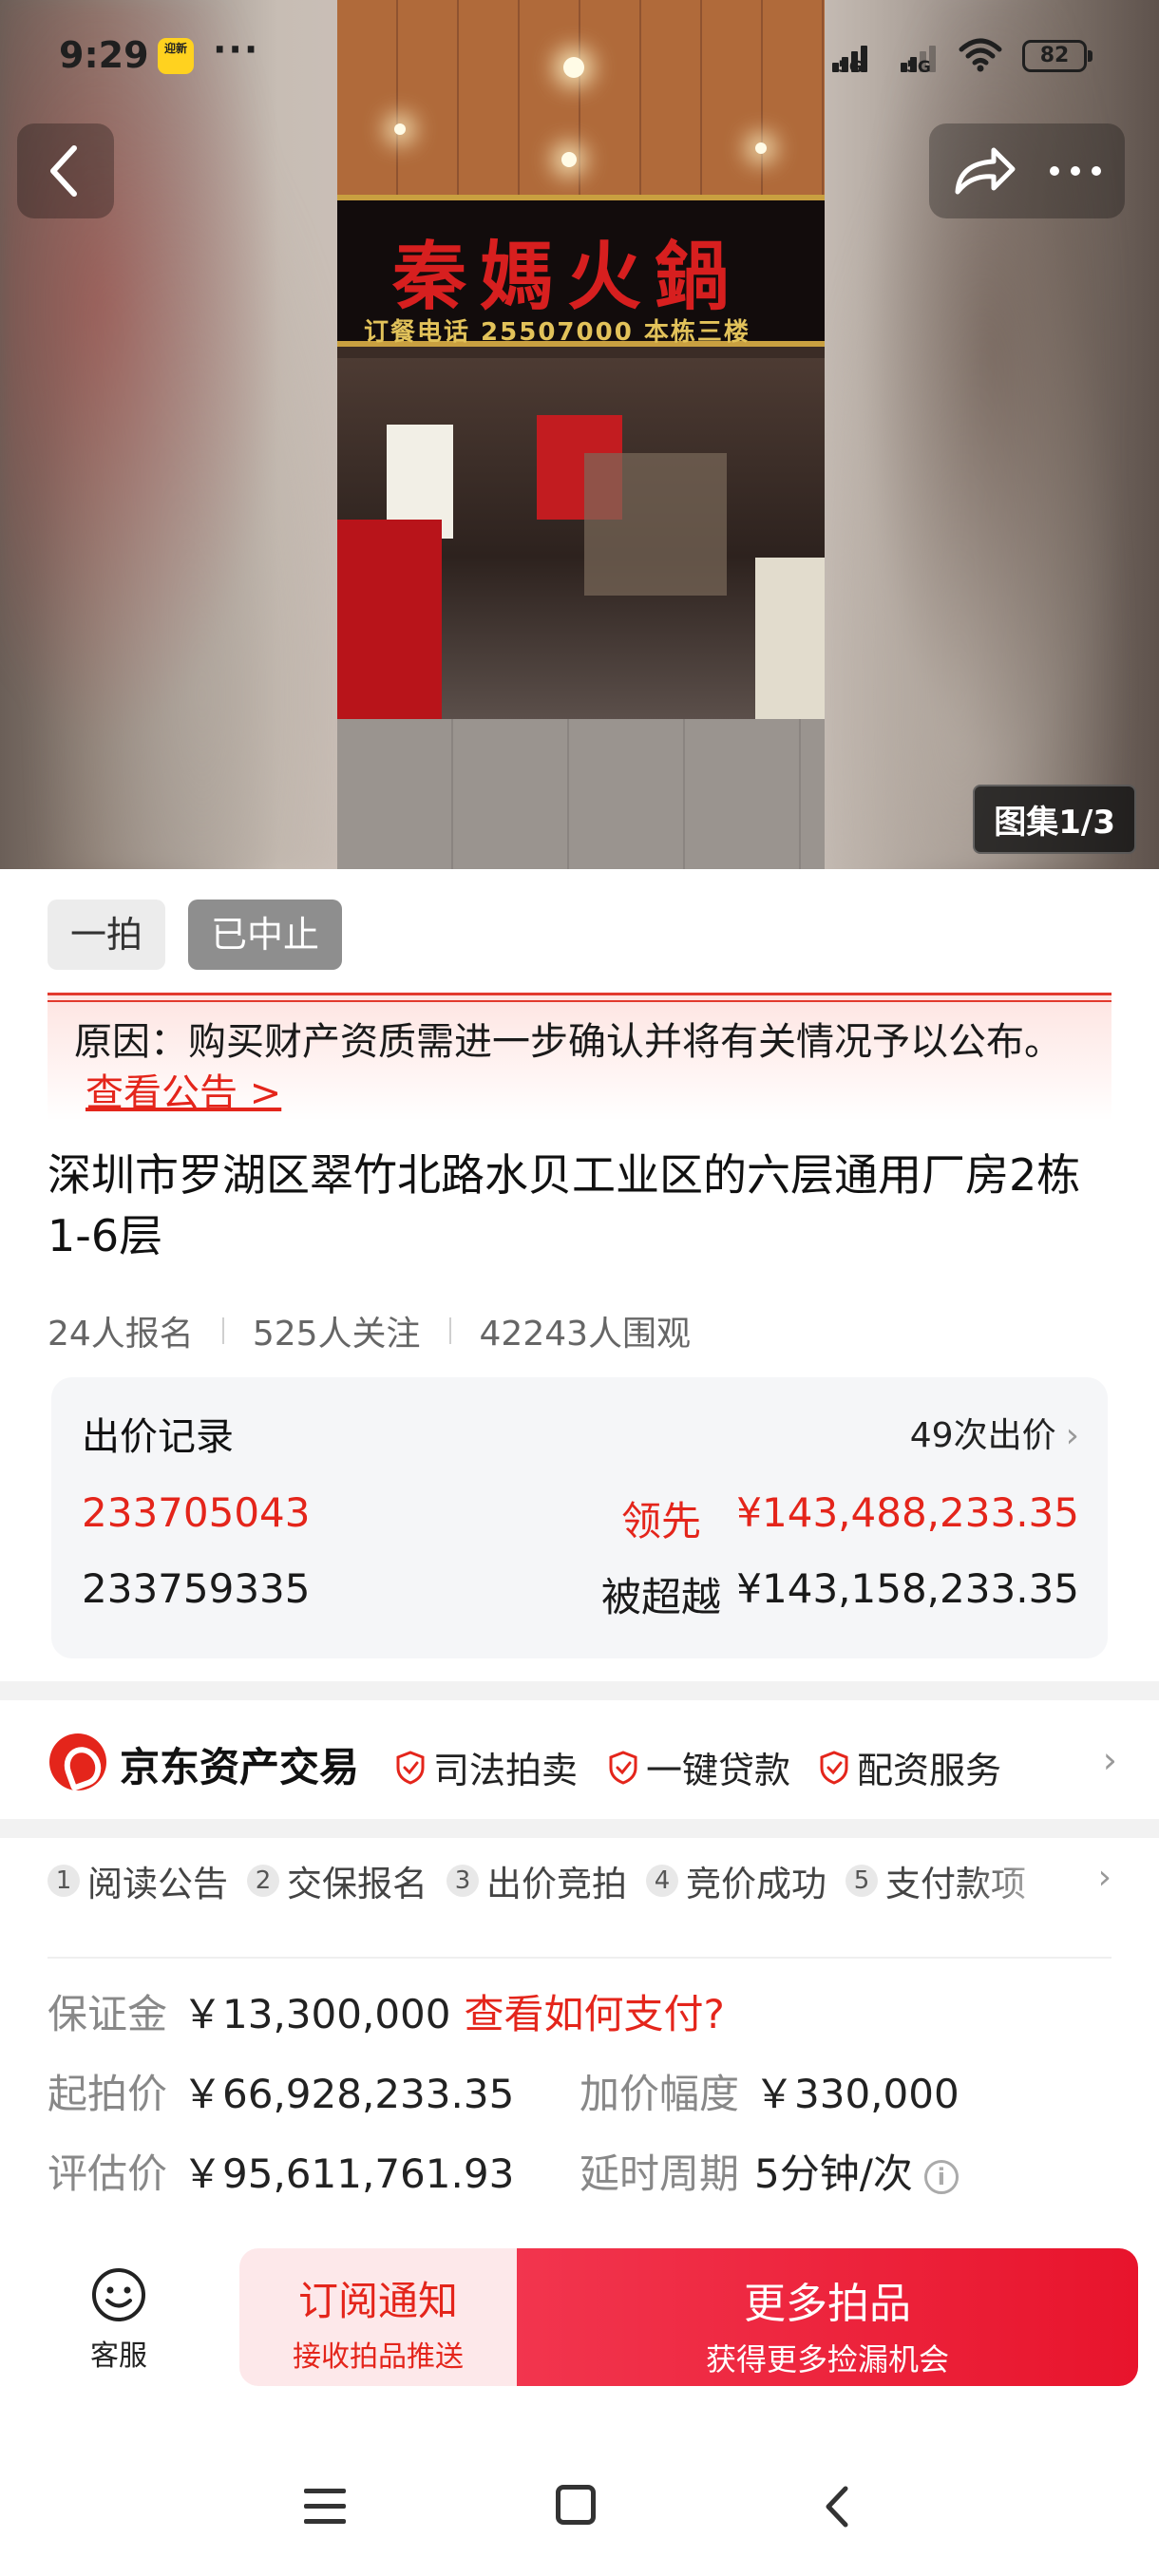  Describe the element at coordinates (265, 935) in the screenshot. I see `auction-status-tag: 已中止` at that location.